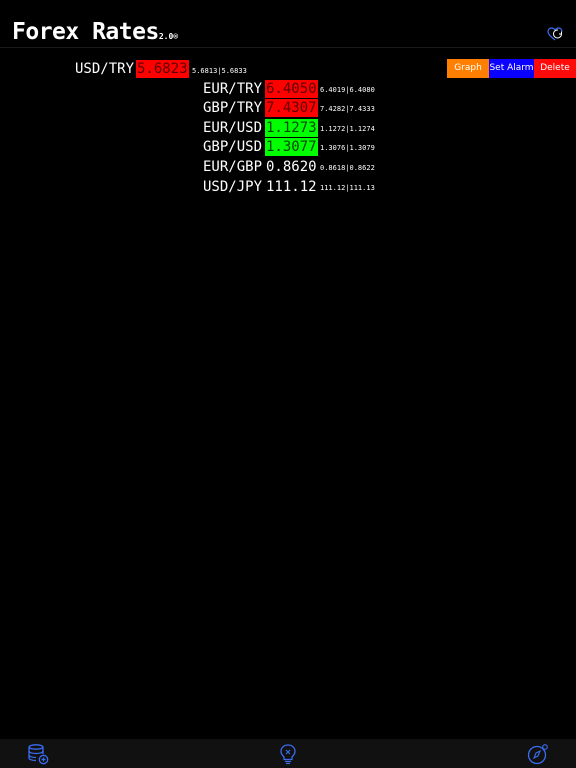 Image resolution: width=576 pixels, height=768 pixels. Describe the element at coordinates (233, 147) in the screenshot. I see `pair-label: GBP/USD` at that location.